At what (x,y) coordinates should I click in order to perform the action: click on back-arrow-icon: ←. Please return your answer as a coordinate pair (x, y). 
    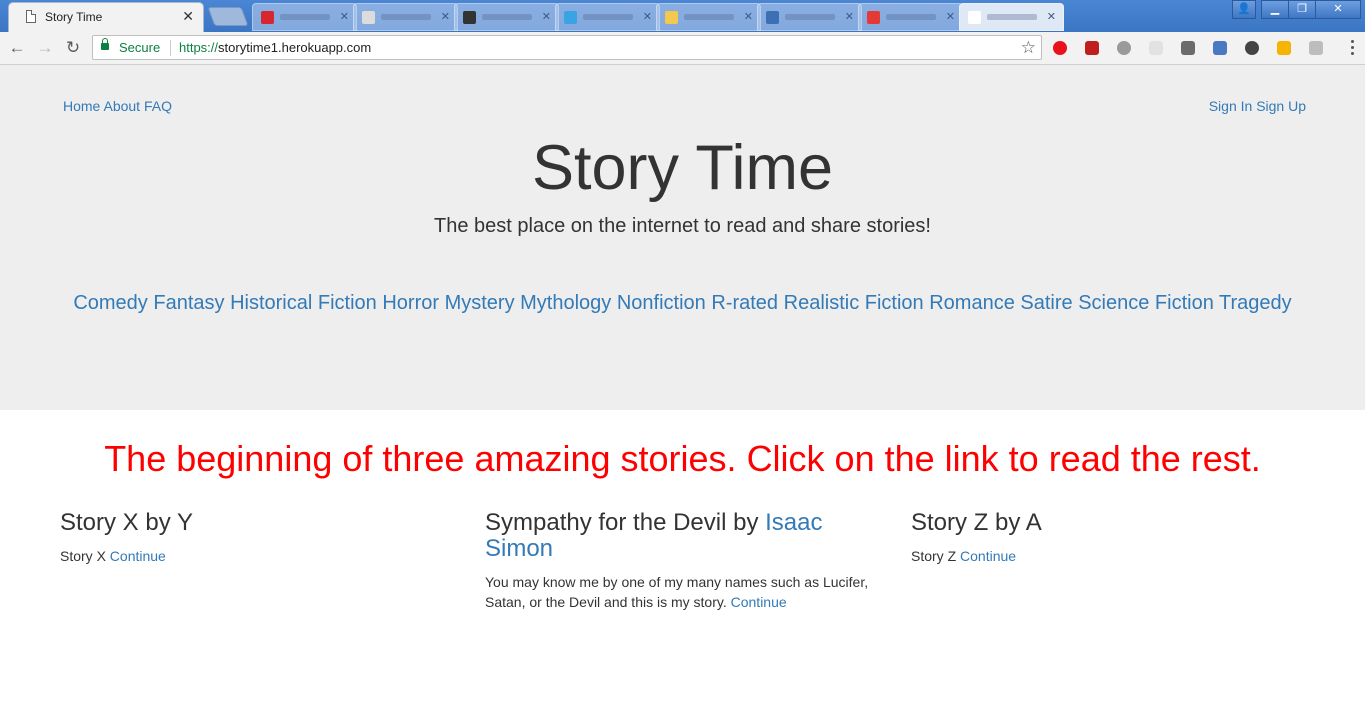
    Looking at the image, I should click on (17, 48).